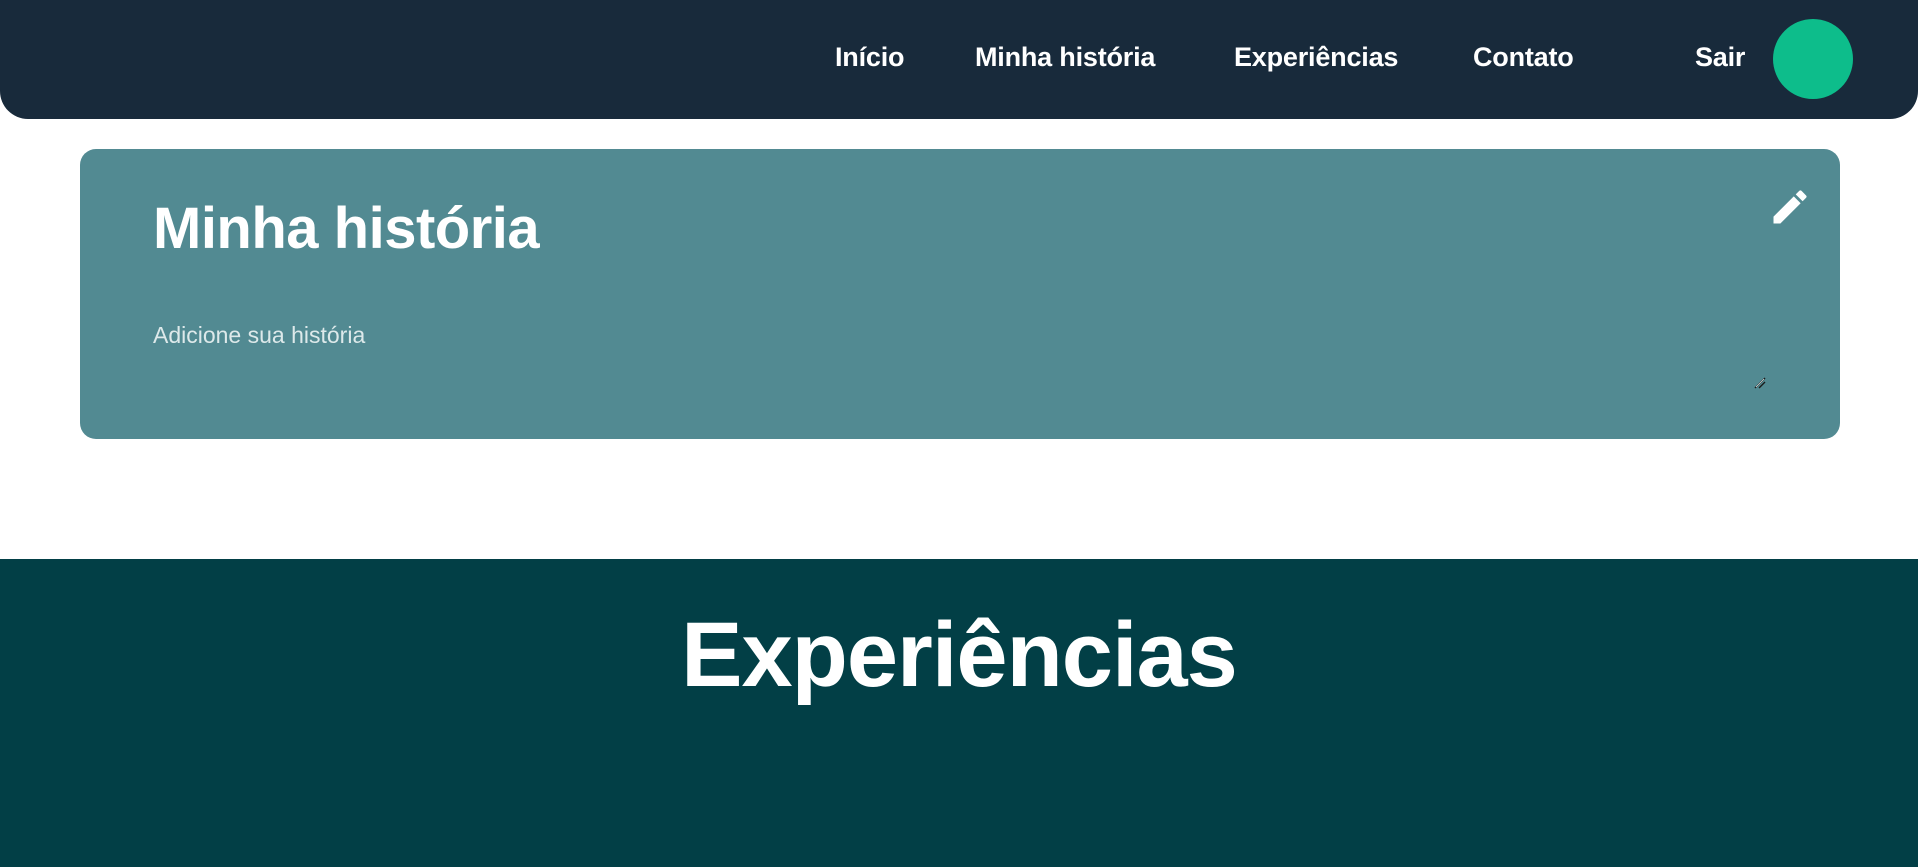 The image size is (1918, 867). Describe the element at coordinates (1720, 57) in the screenshot. I see `logout-link: Sair` at that location.